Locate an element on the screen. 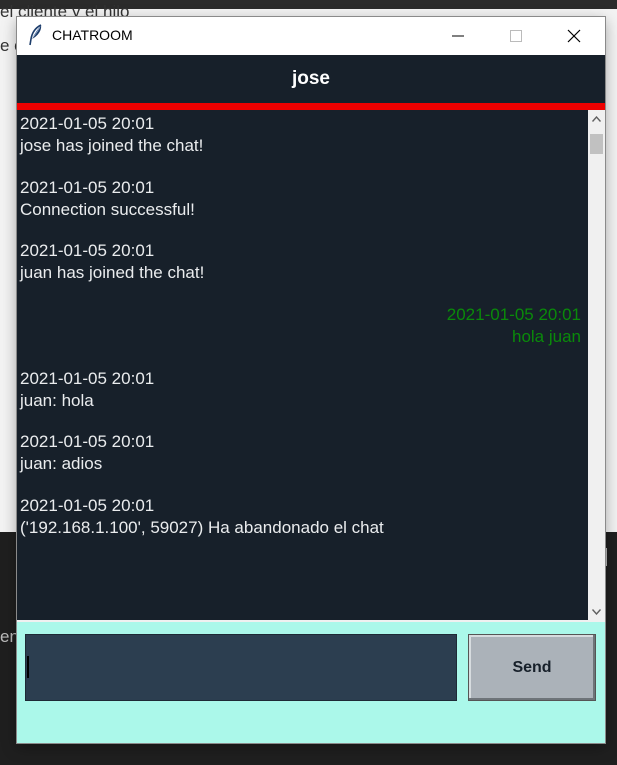  message-text: jose has joined the chat! is located at coordinates (112, 145).